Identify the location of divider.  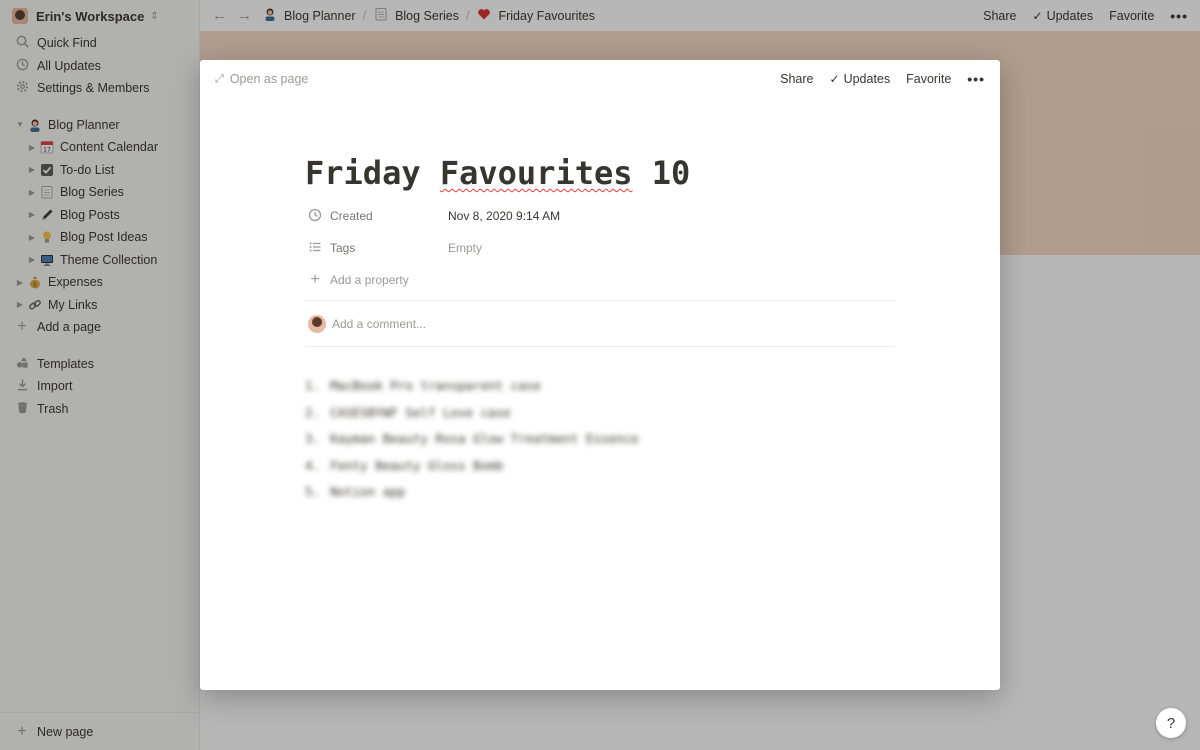
(600, 346).